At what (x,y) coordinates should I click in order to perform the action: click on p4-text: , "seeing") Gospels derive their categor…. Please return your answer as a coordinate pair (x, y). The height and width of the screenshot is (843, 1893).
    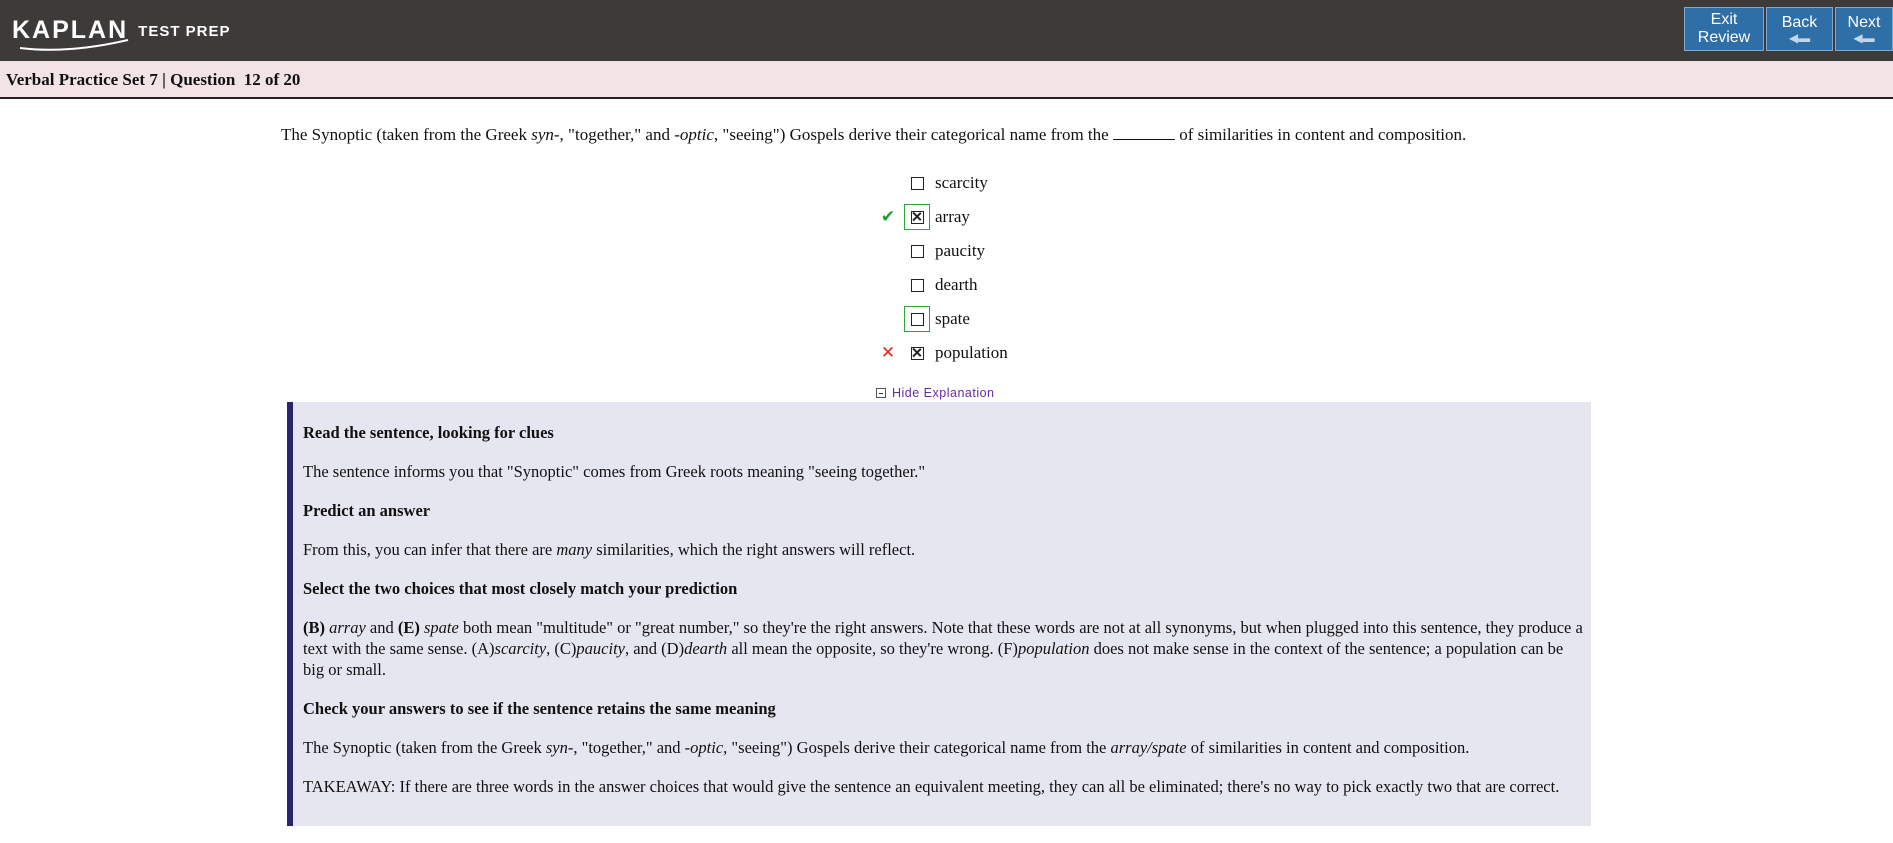
    Looking at the image, I should click on (917, 747).